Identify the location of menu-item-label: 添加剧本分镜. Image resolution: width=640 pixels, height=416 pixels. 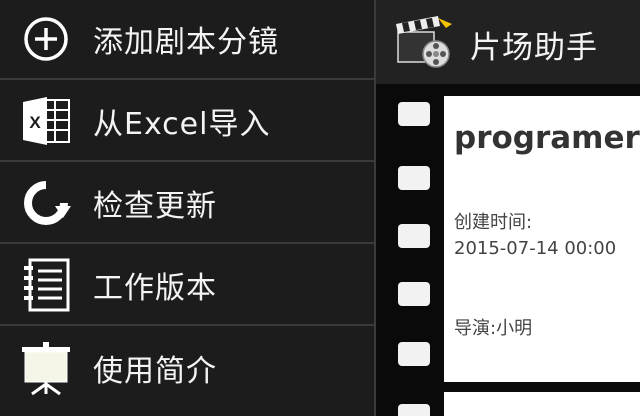
(186, 42).